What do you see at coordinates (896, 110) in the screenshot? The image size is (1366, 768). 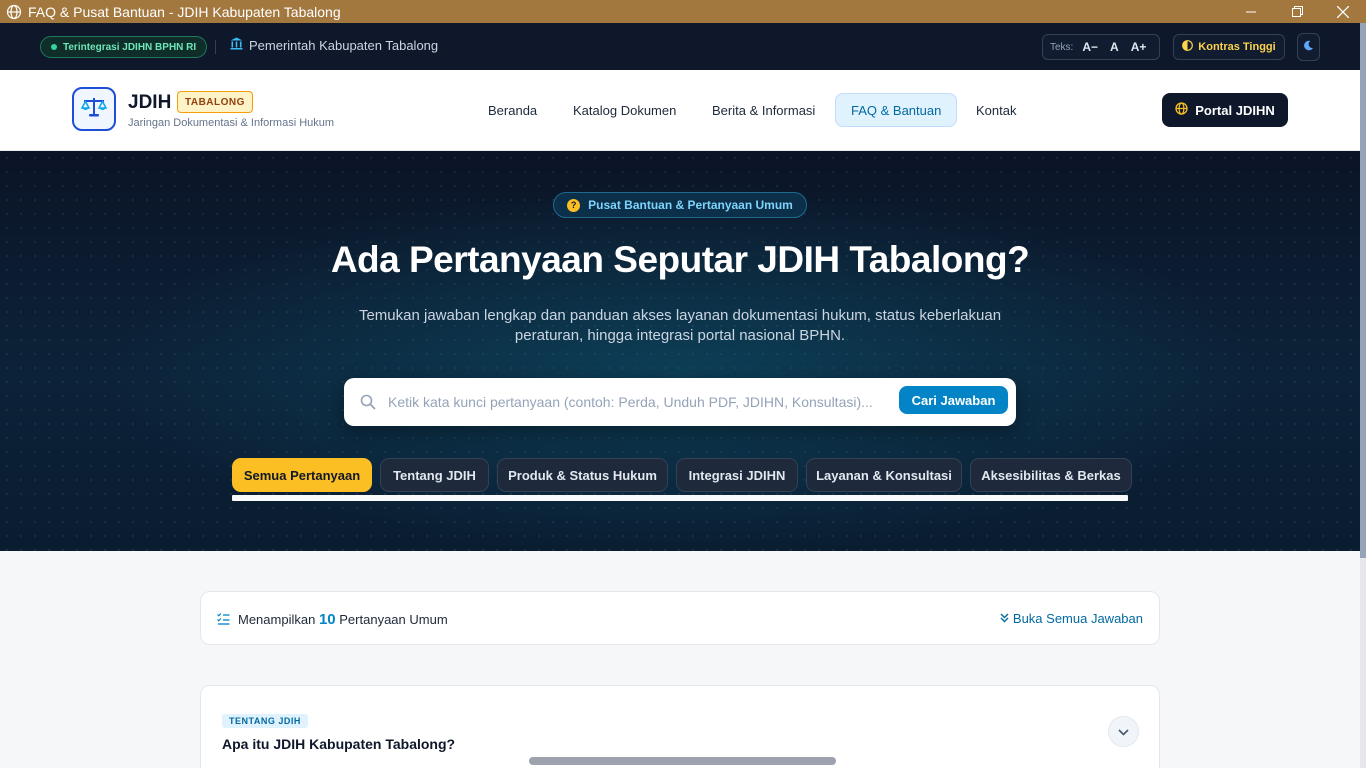 I see `nav-item-faq: FAQ & Bantuan` at bounding box center [896, 110].